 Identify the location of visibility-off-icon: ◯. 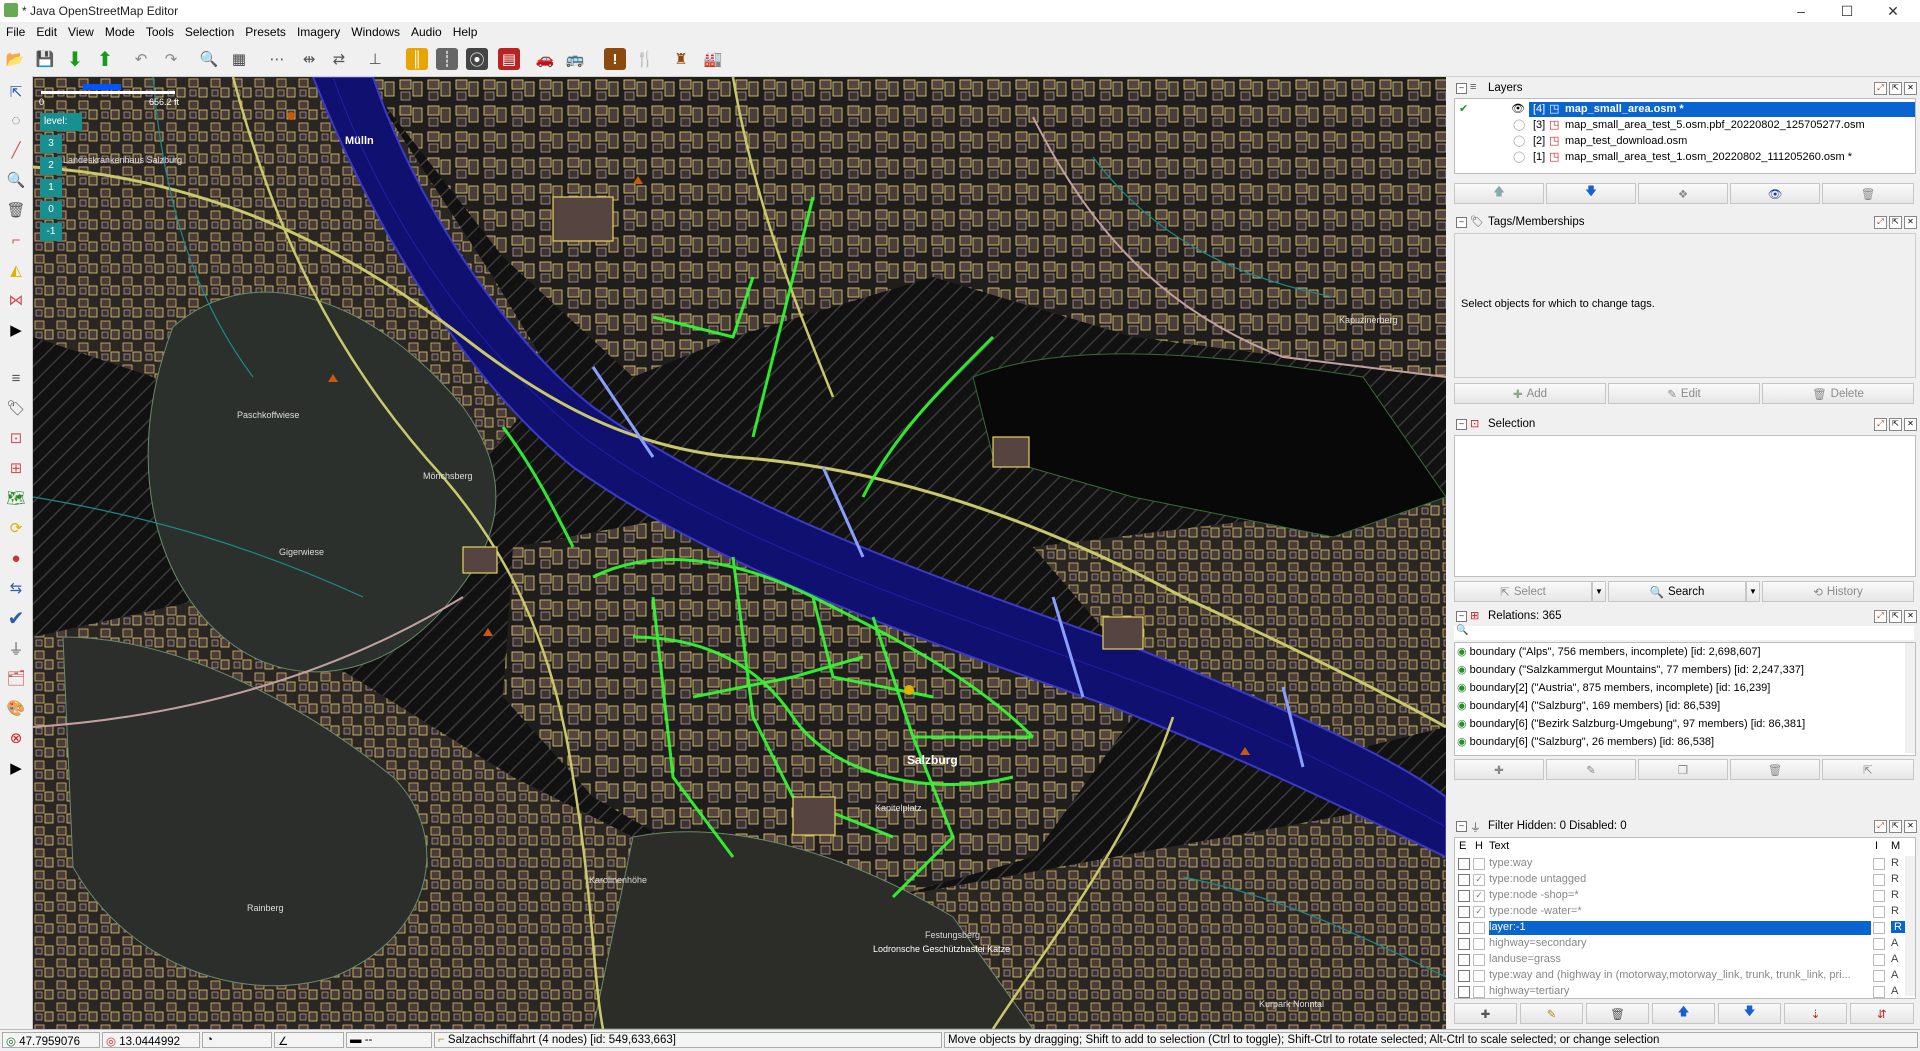
(1519, 140).